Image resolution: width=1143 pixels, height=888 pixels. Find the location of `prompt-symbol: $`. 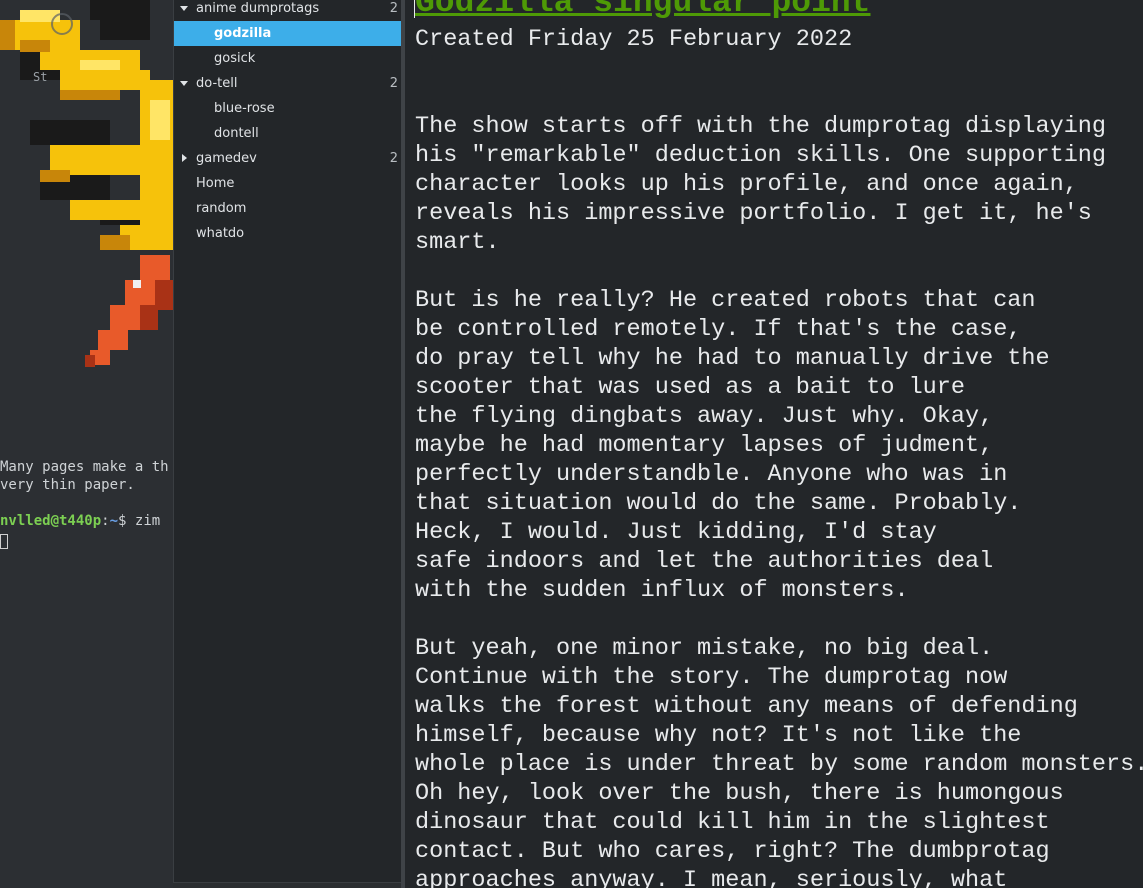

prompt-symbol: $ is located at coordinates (122, 521).